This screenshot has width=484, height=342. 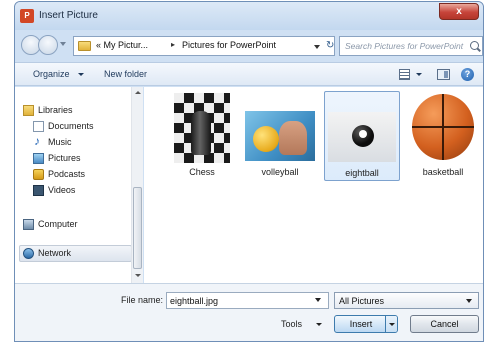 I want to click on file-label: basketball, so click(x=443, y=172).